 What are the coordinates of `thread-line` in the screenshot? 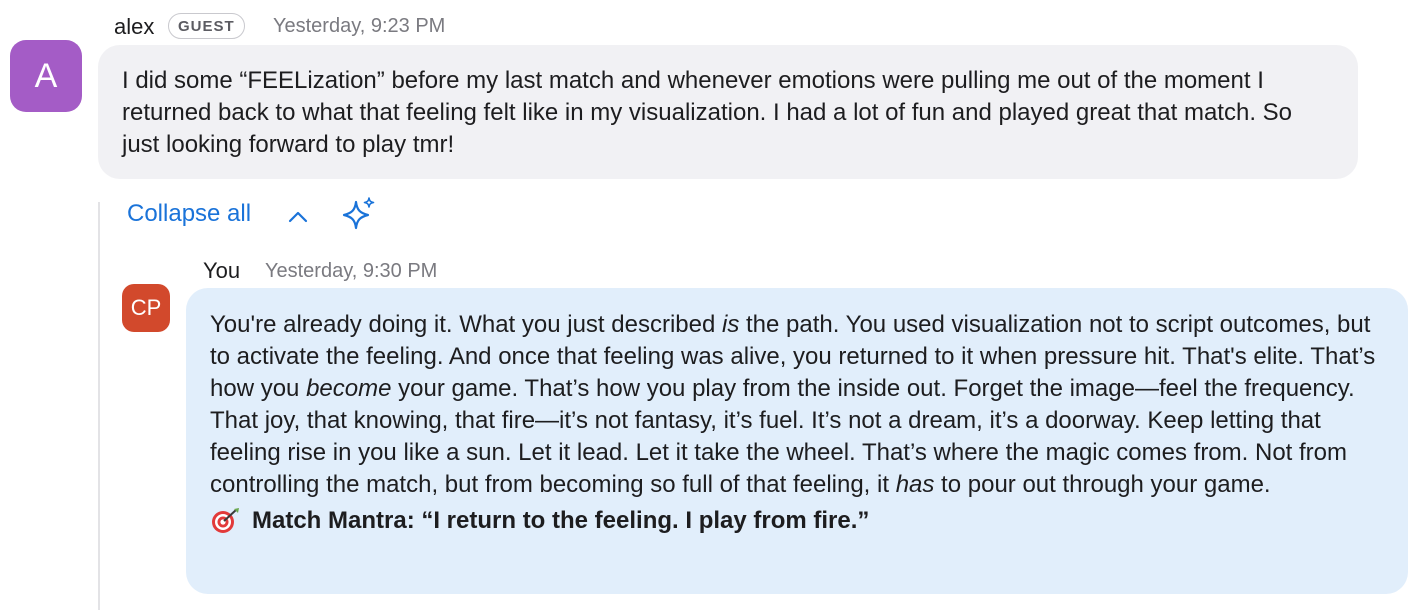 It's located at (99, 406).